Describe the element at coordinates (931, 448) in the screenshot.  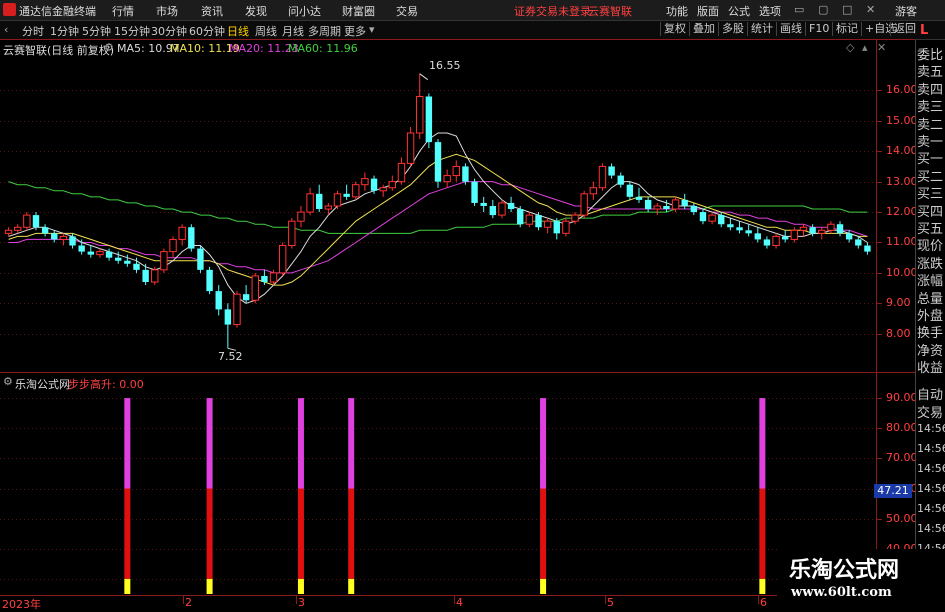
I see `tick-time-1: 14:56` at that location.